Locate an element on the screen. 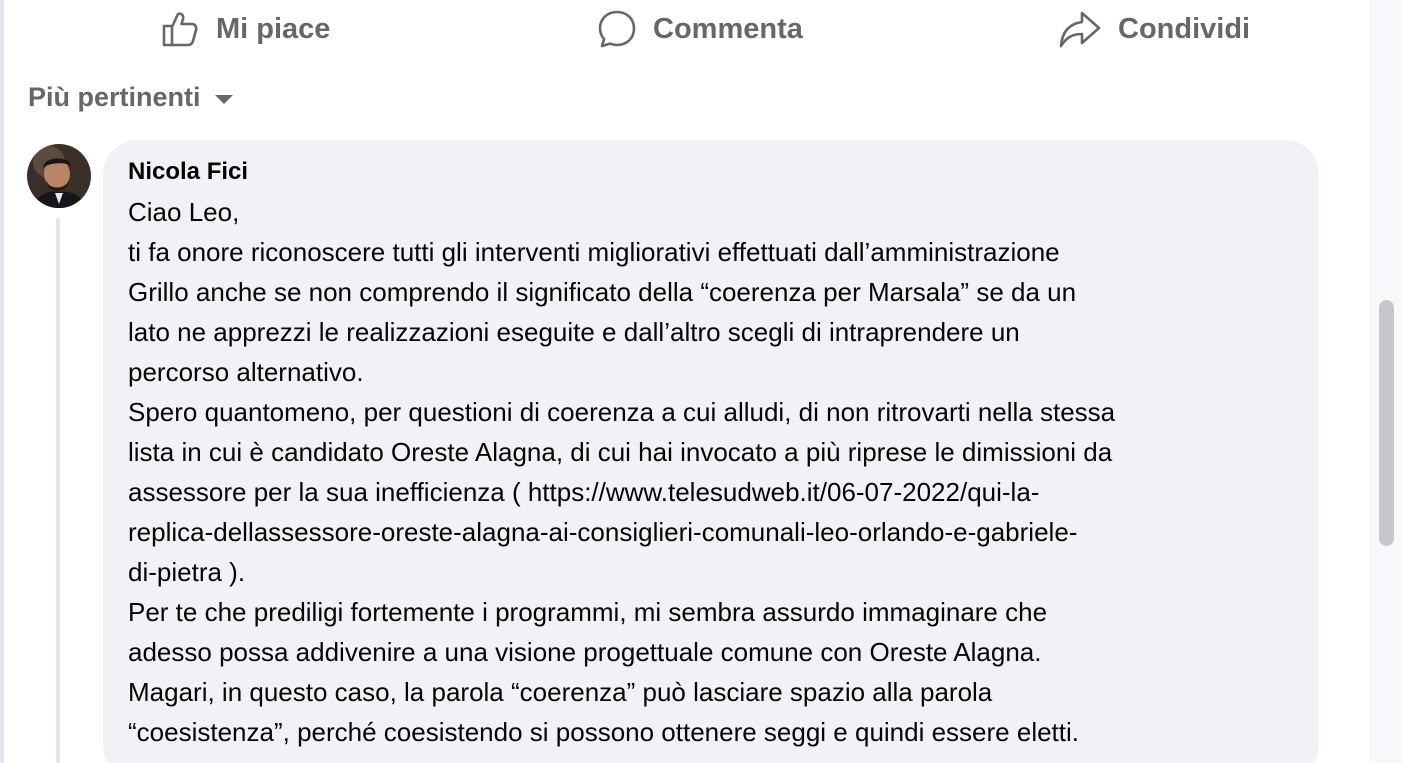 The image size is (1402, 763). share-label: Condividi is located at coordinates (1184, 28).